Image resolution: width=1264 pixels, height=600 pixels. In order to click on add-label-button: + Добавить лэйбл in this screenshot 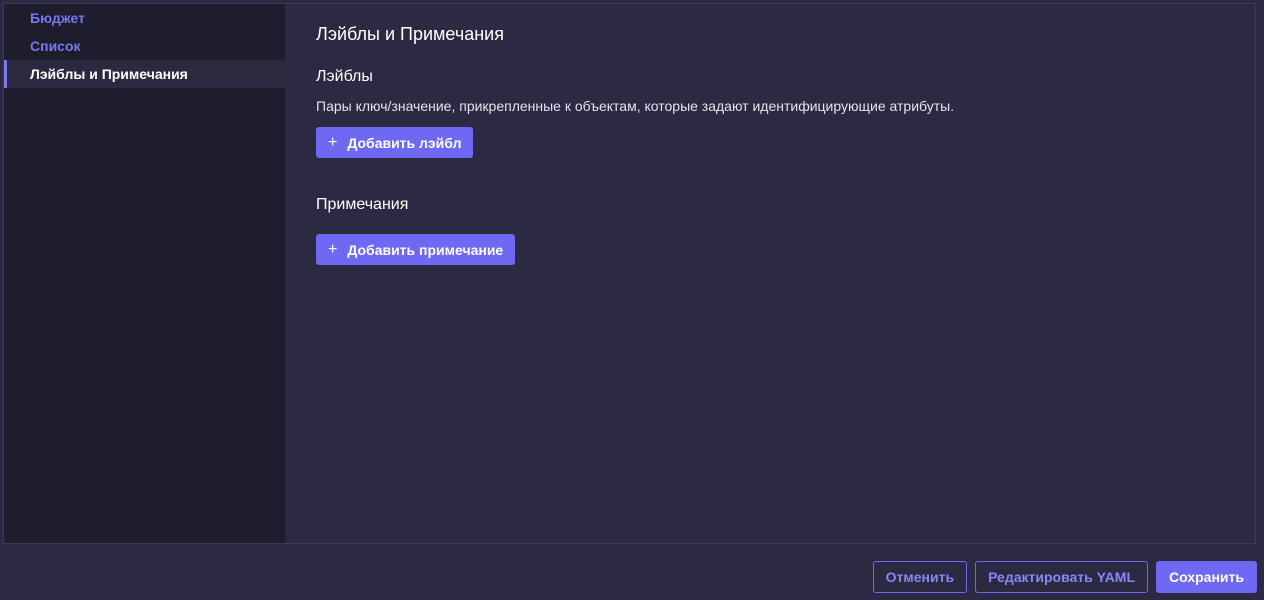, I will do `click(395, 142)`.